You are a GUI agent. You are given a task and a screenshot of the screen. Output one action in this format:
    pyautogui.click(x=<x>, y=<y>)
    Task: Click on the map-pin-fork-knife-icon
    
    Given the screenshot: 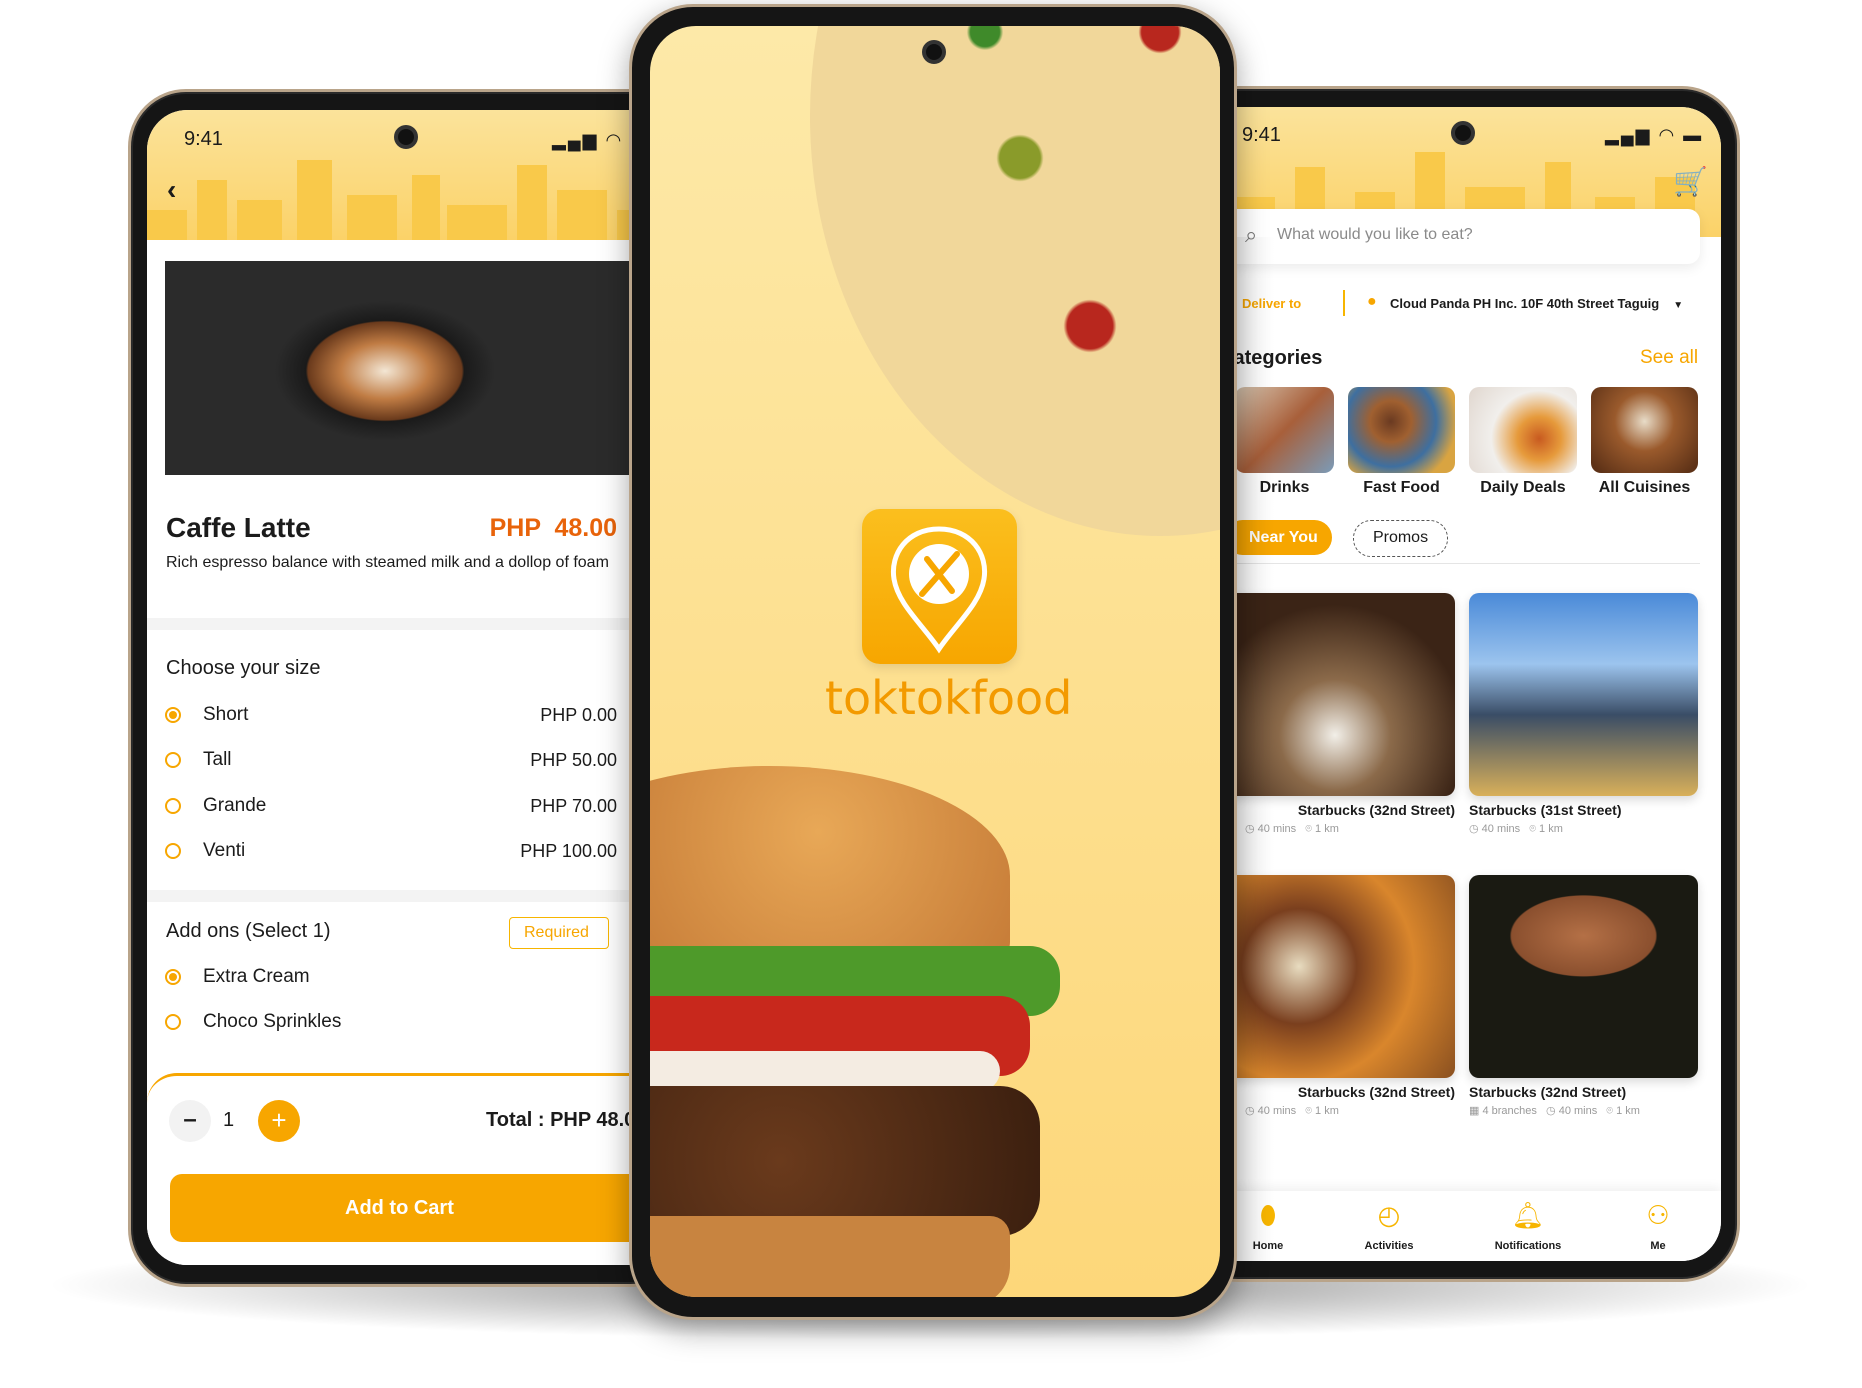 What is the action you would take?
    pyautogui.click(x=939, y=590)
    